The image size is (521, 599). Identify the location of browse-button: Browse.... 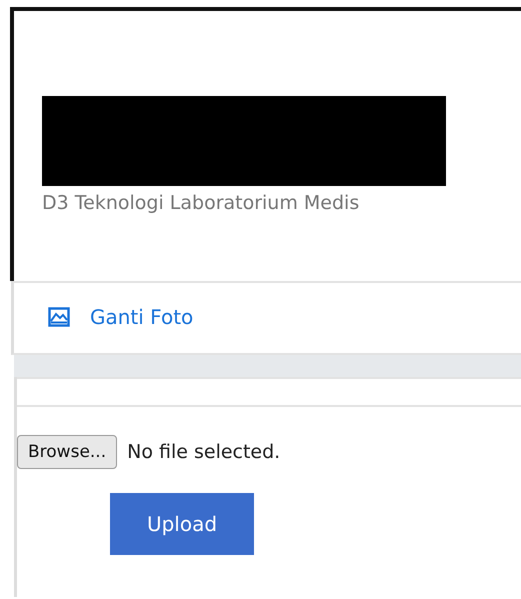
(67, 452).